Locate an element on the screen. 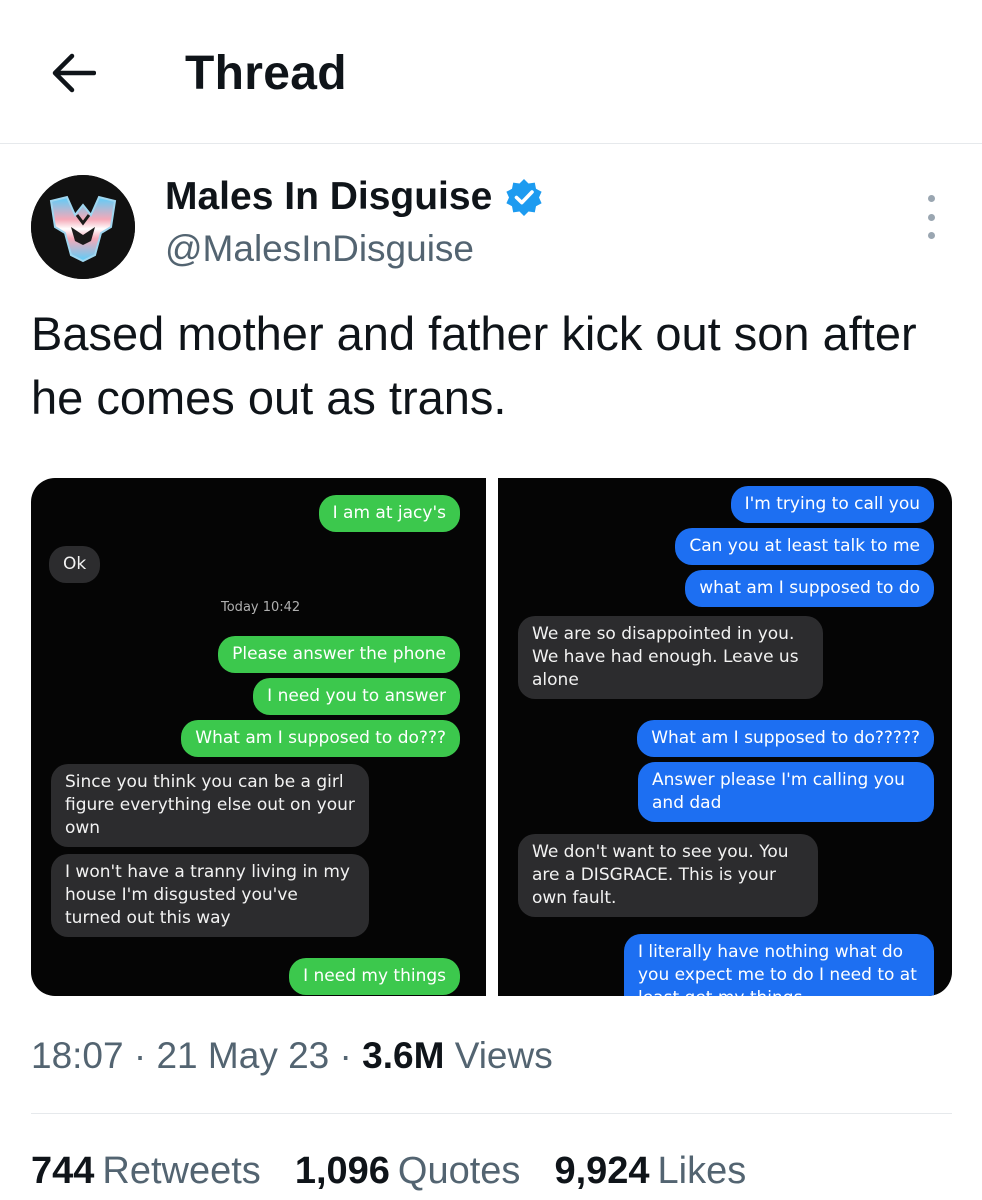 Image resolution: width=982 pixels, height=1200 pixels. author-name-row: Males In Disguise is located at coordinates (354, 197).